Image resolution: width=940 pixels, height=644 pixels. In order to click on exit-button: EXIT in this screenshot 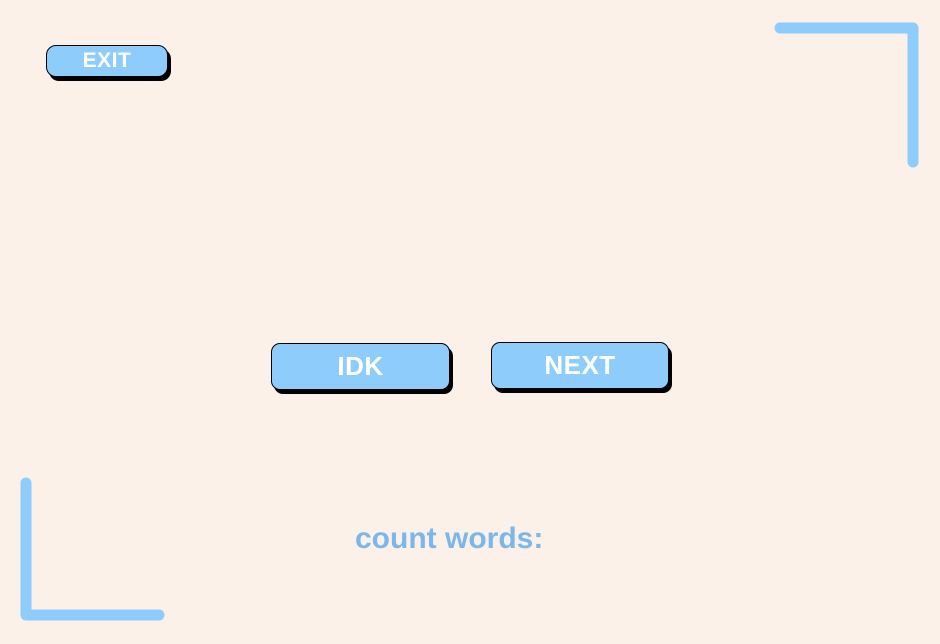, I will do `click(107, 61)`.